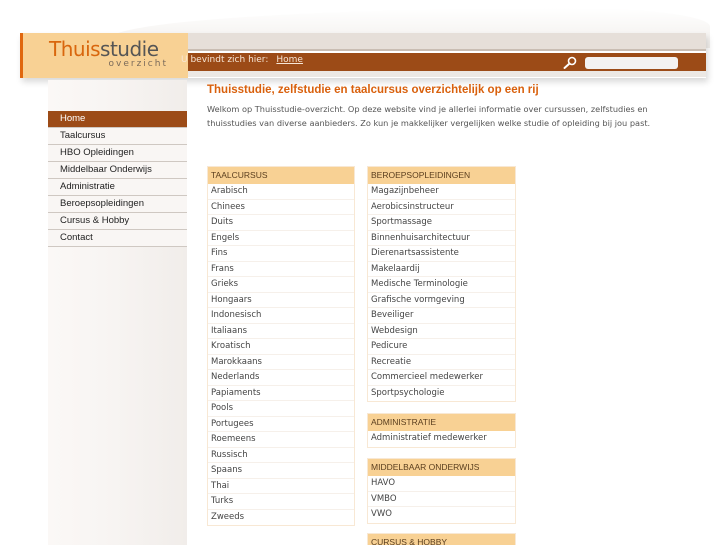 This screenshot has height=545, width=727. Describe the element at coordinates (441, 378) in the screenshot. I see `list-item: Commercieel medewerker` at that location.